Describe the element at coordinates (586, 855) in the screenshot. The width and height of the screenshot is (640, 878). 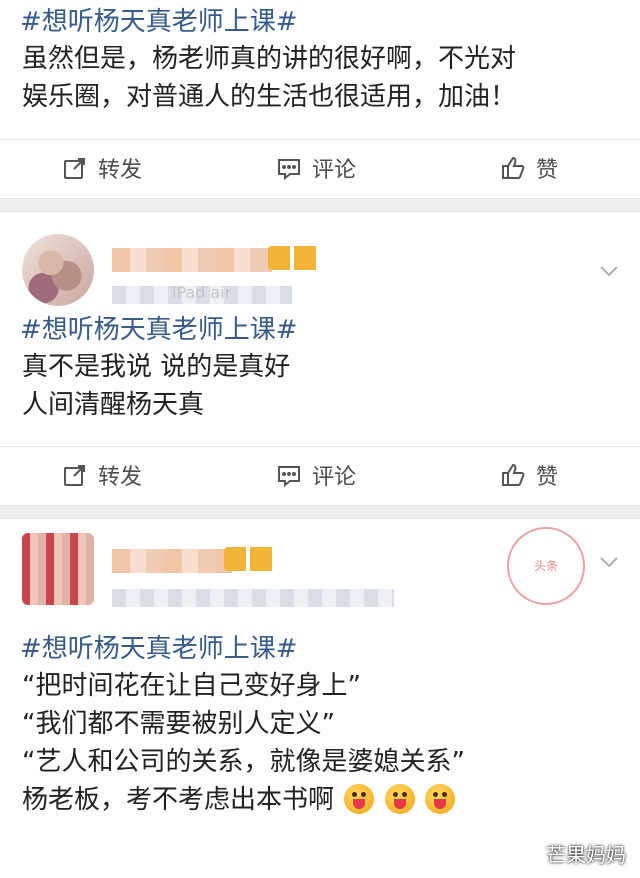
I see `watermark: 芒果妈妈` at that location.